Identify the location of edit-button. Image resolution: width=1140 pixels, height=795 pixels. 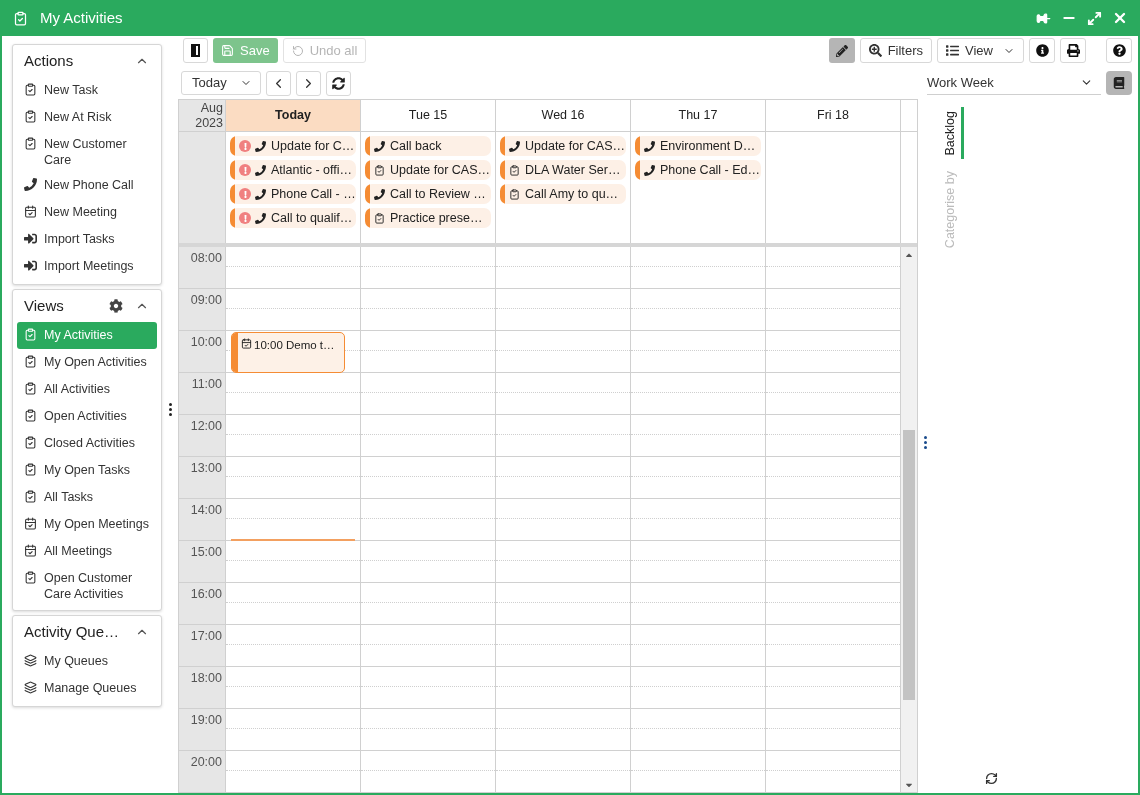
(841, 50).